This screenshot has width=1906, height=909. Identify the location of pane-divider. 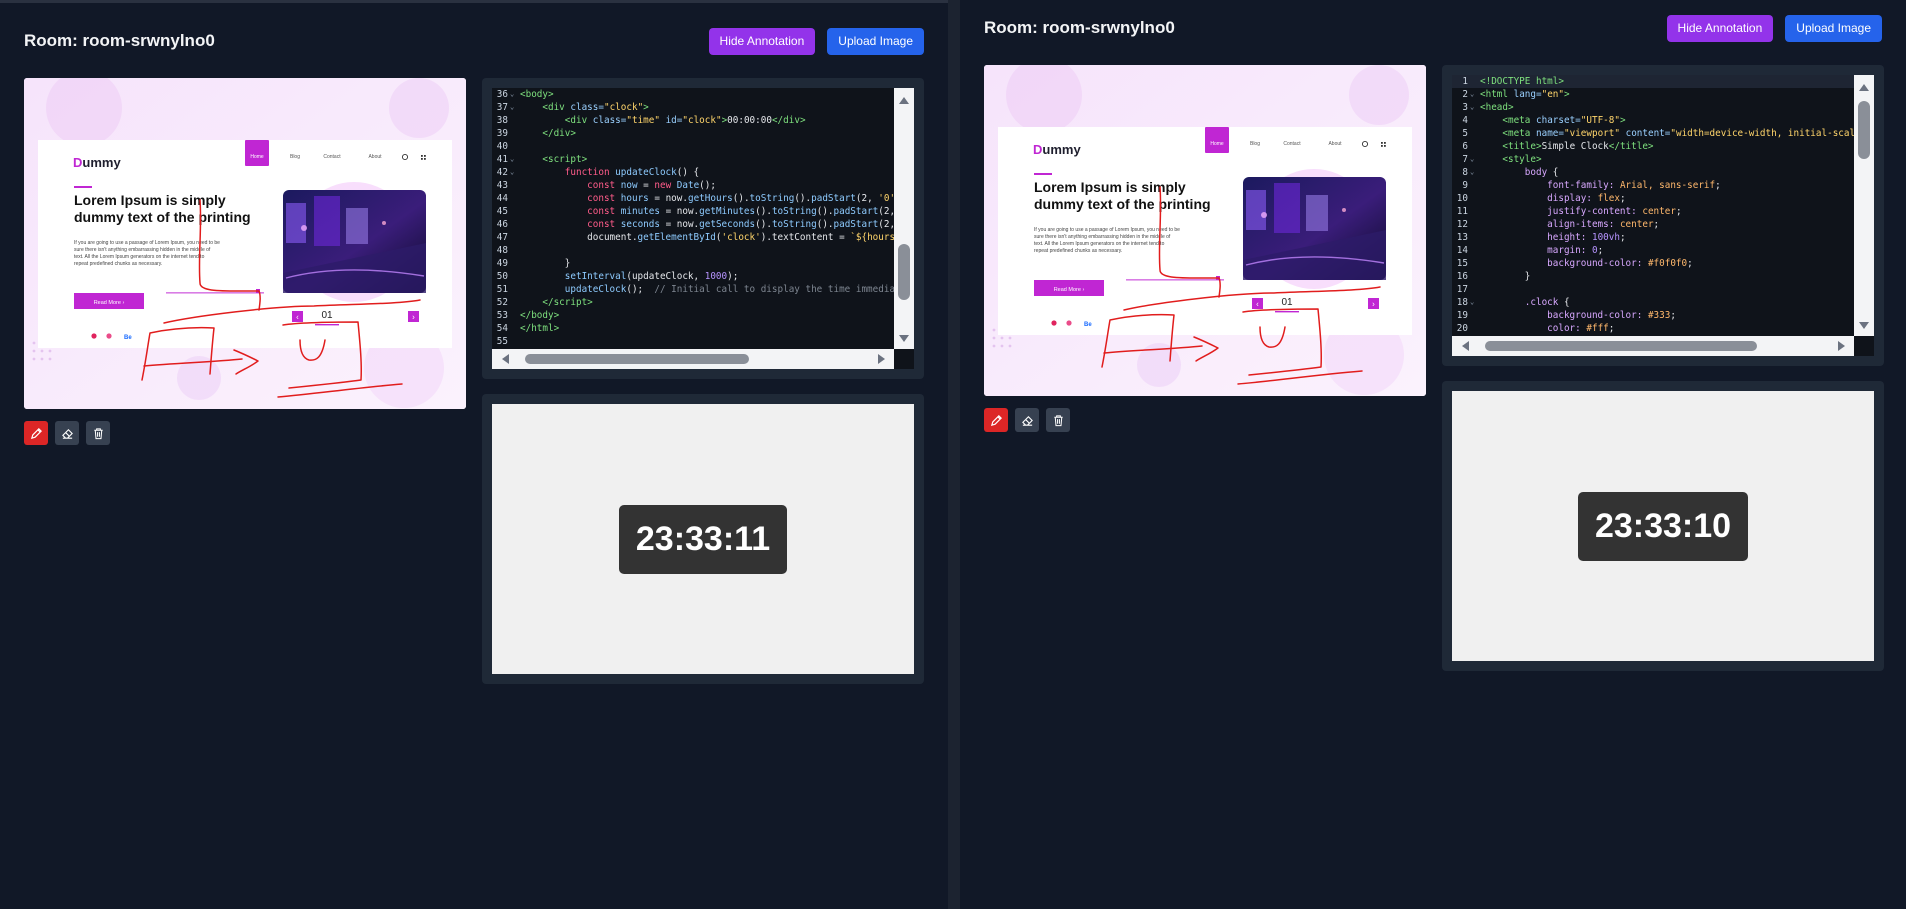
(954, 454).